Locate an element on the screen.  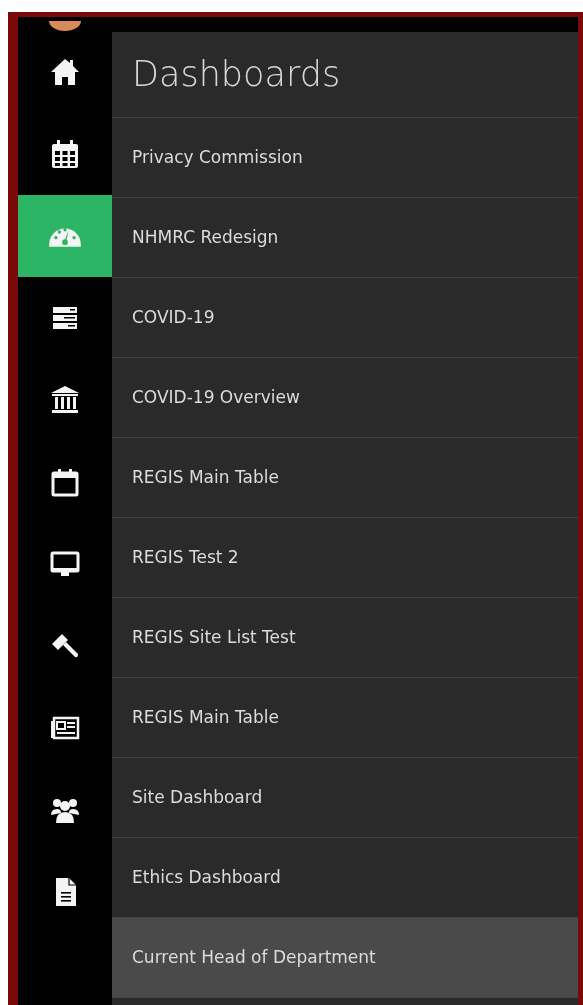
menu-item: Privacy Commission is located at coordinates (345, 158).